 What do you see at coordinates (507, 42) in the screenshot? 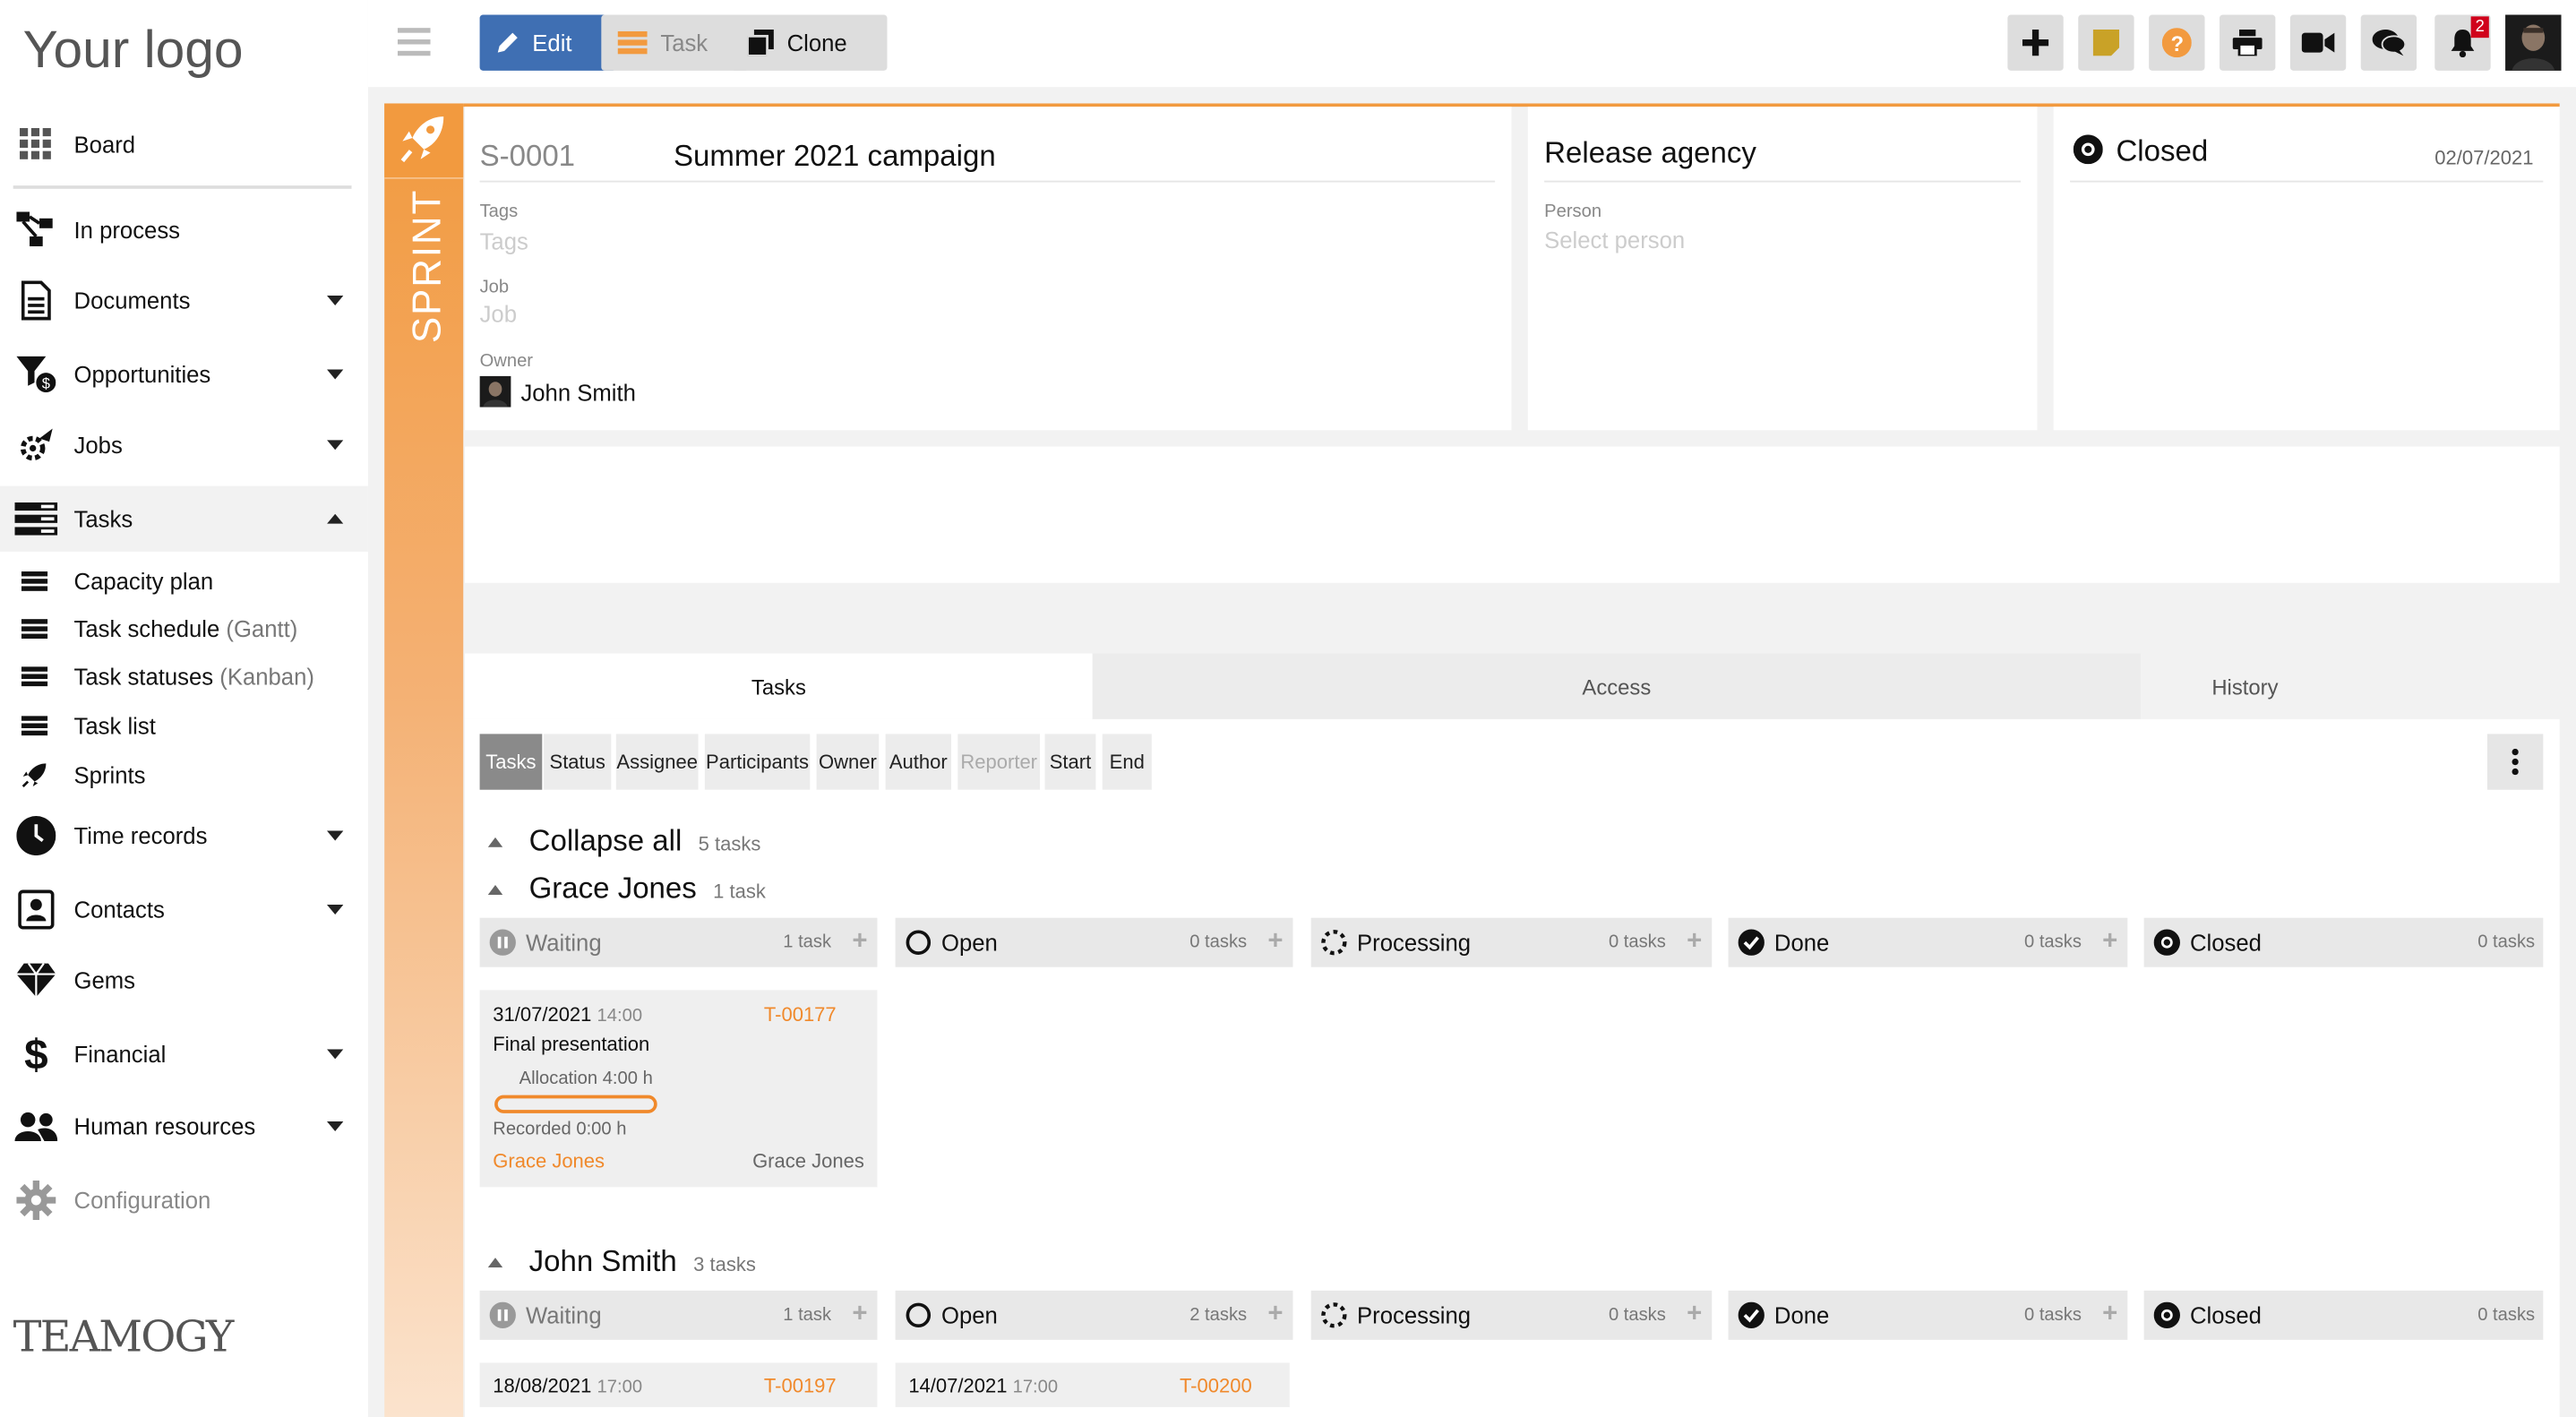
I see `pencil-icon` at bounding box center [507, 42].